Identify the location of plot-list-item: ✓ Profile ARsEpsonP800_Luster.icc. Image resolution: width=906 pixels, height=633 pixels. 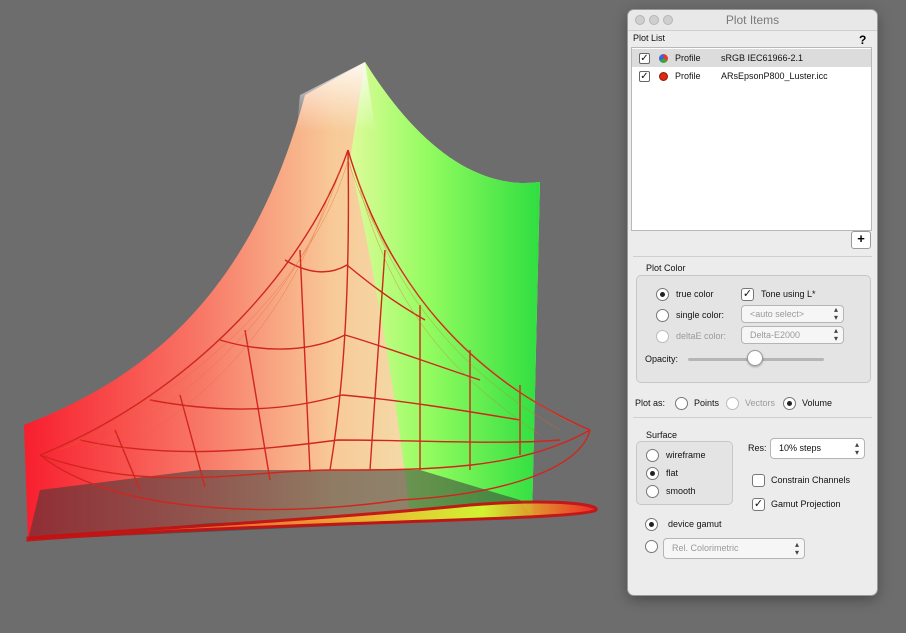
(751, 76).